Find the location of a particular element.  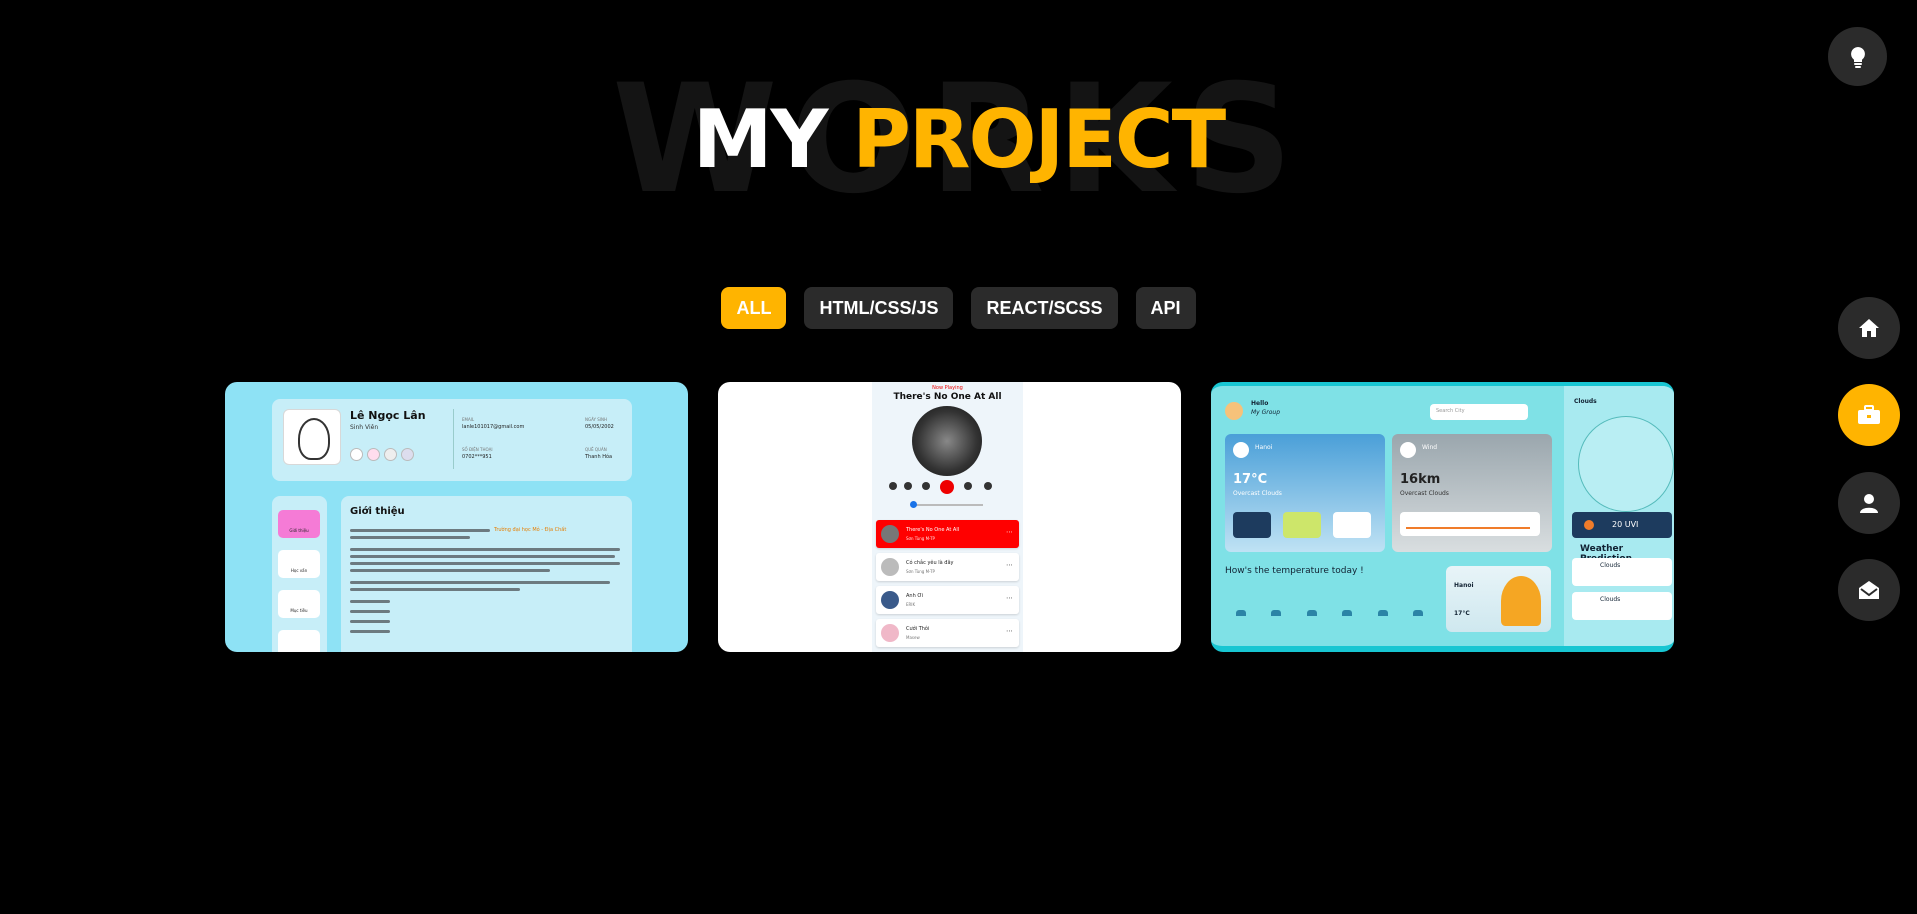

profile-name: Lê Ngọc Lân is located at coordinates (388, 415).